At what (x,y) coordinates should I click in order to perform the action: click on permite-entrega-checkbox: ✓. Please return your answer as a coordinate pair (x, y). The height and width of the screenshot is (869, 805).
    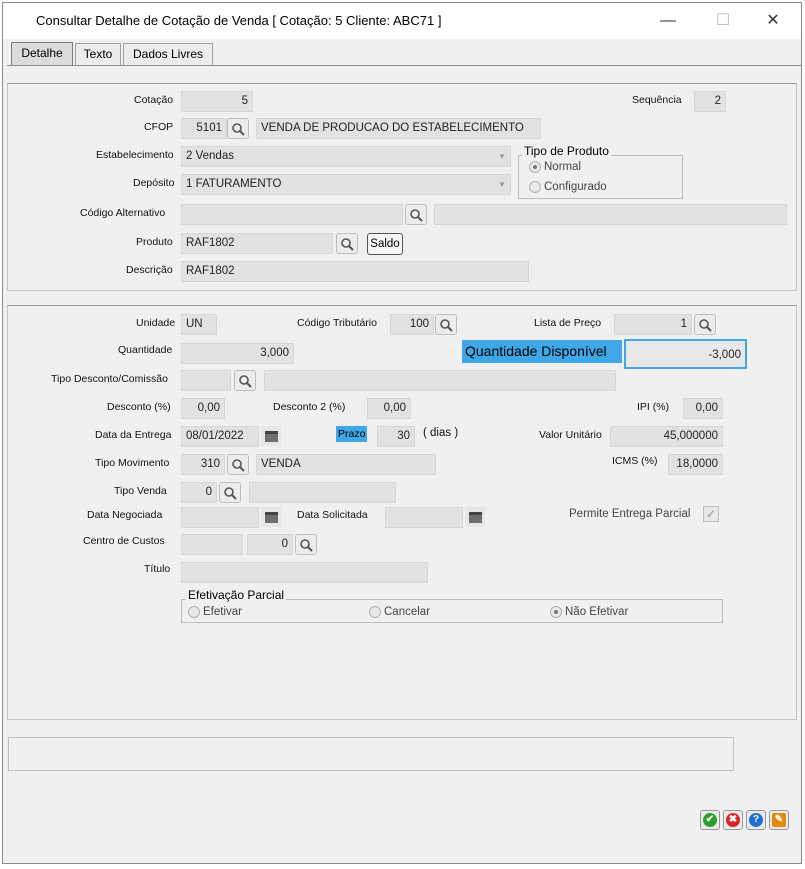
    Looking at the image, I should click on (711, 514).